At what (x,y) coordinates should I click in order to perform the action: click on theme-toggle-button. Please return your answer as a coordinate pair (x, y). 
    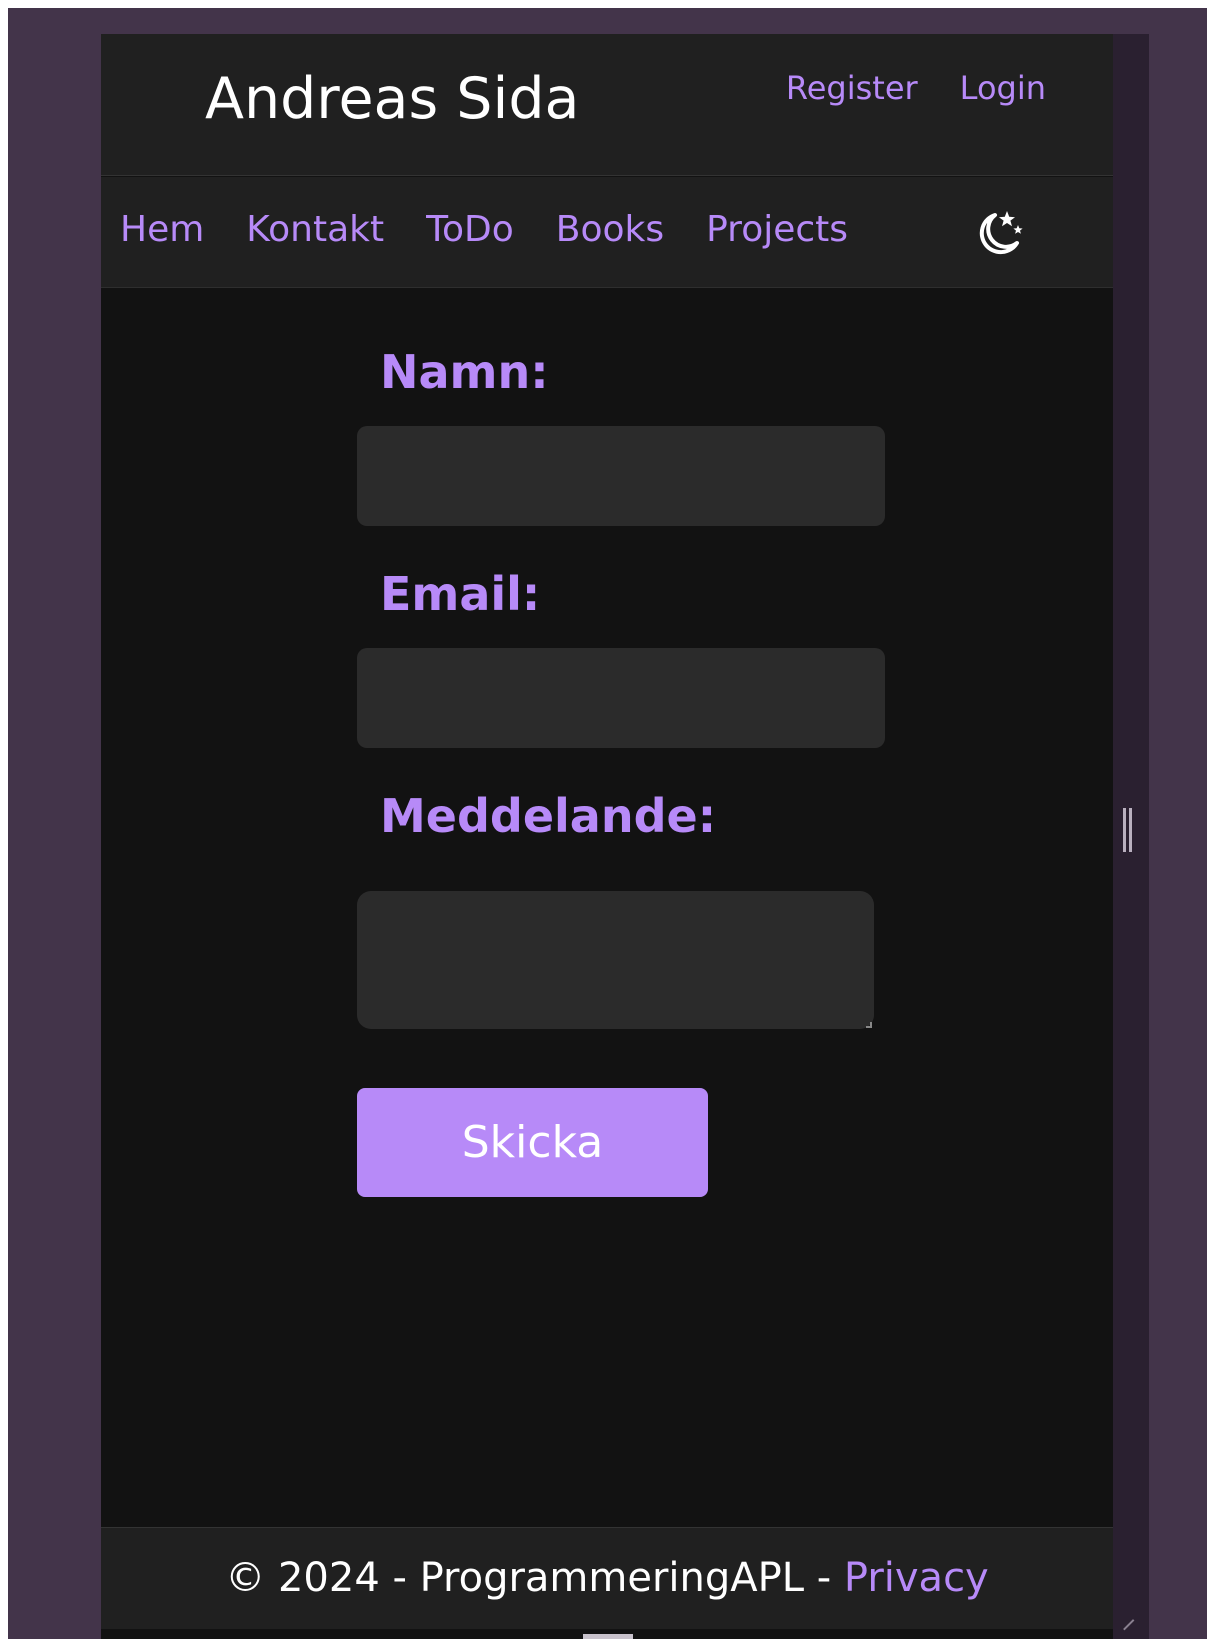
    Looking at the image, I should click on (999, 233).